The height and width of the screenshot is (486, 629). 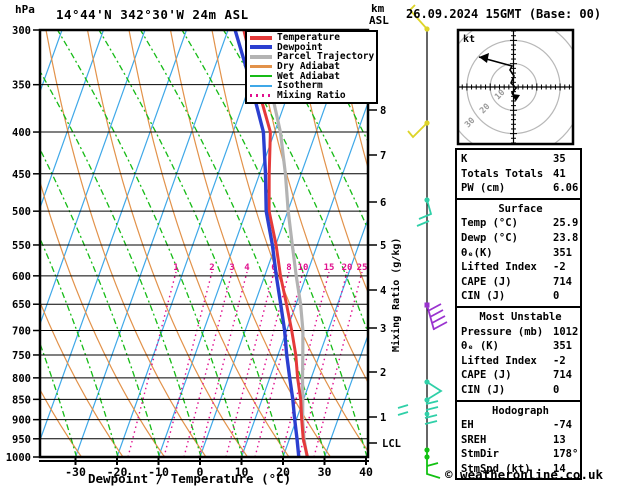 I want to click on row-label: θₑ(K), so click(x=477, y=252).